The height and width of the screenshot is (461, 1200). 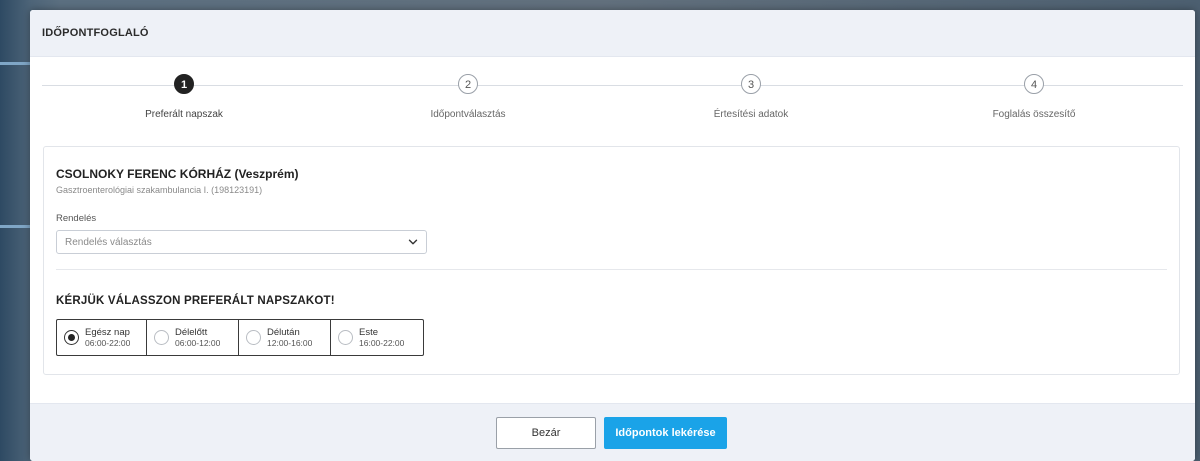 I want to click on daypart-option-afternoon: Délután 12:00-16:00, so click(x=285, y=337).